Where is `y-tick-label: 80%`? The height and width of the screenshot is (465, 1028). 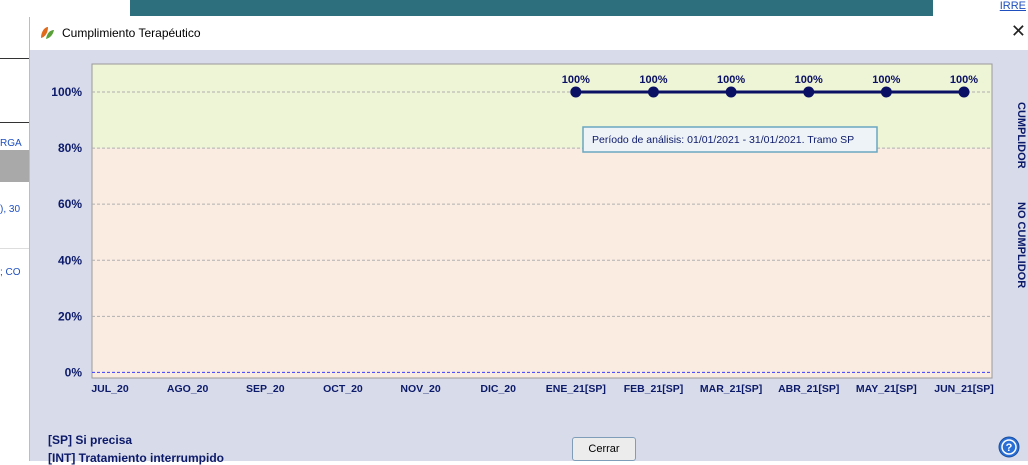 y-tick-label: 80% is located at coordinates (70, 148).